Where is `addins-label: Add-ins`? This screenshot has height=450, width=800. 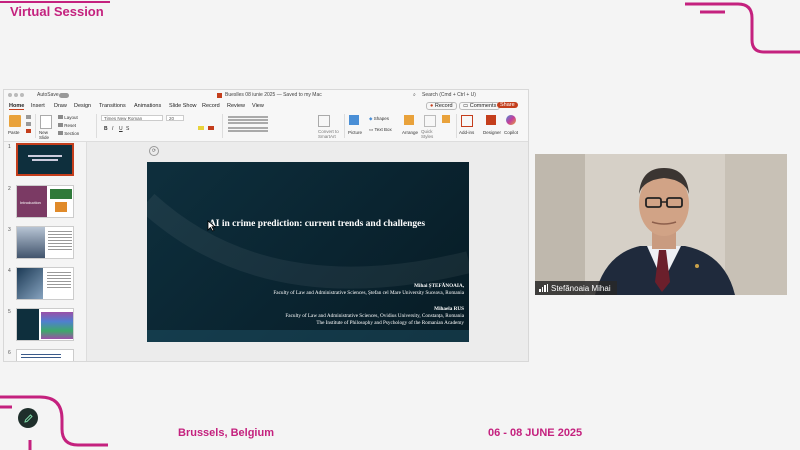
addins-label: Add-ins is located at coordinates (466, 132).